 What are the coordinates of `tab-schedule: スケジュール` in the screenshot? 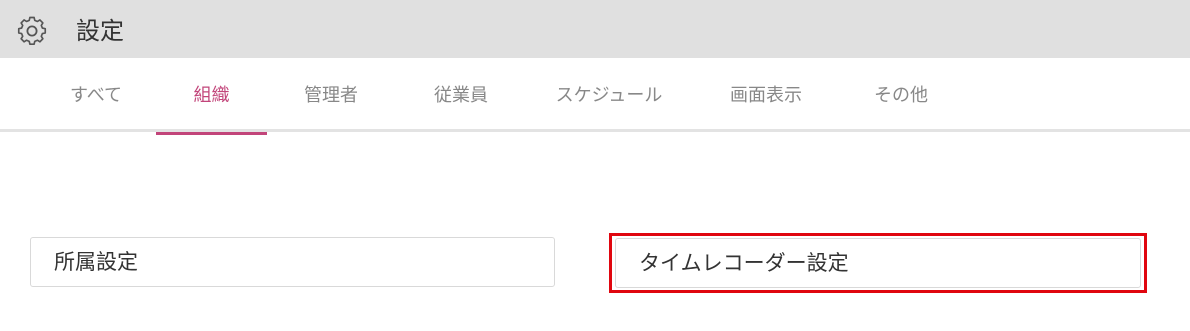 It's located at (609, 95).